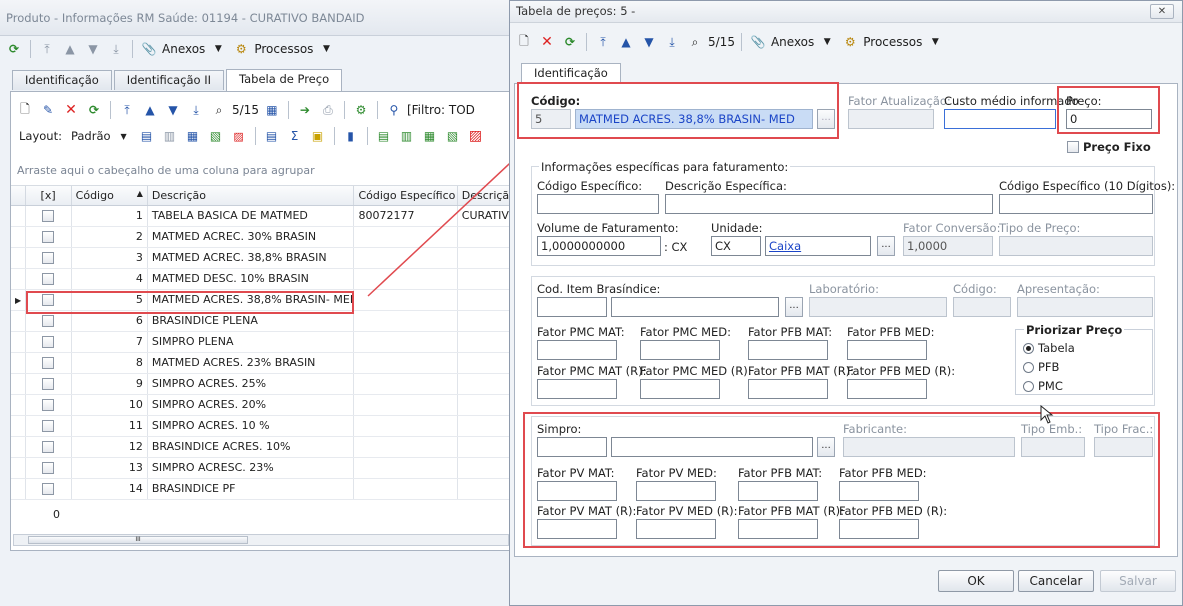 This screenshot has width=1183, height=606. What do you see at coordinates (696, 371) in the screenshot?
I see `pmc-med-r-label: Fator PMC MED (R):` at bounding box center [696, 371].